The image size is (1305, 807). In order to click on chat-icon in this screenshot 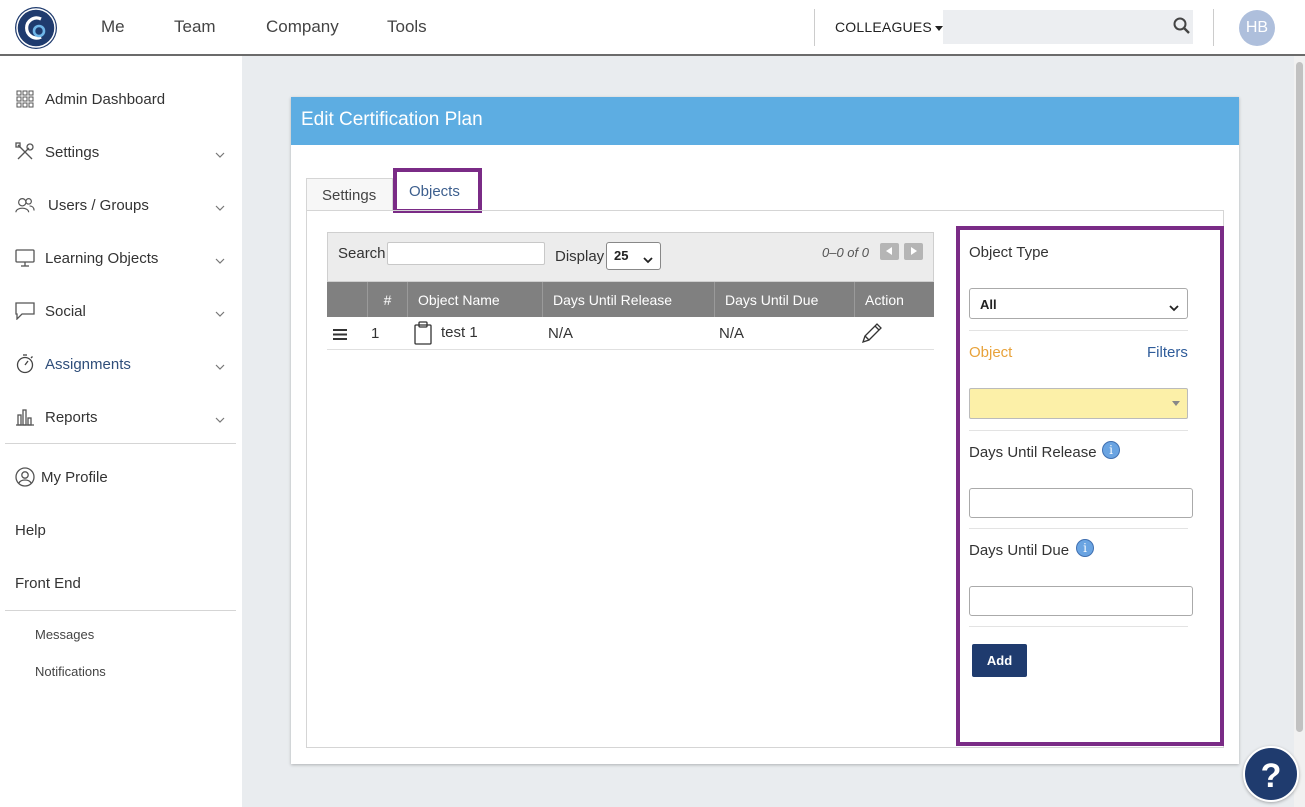, I will do `click(25, 311)`.